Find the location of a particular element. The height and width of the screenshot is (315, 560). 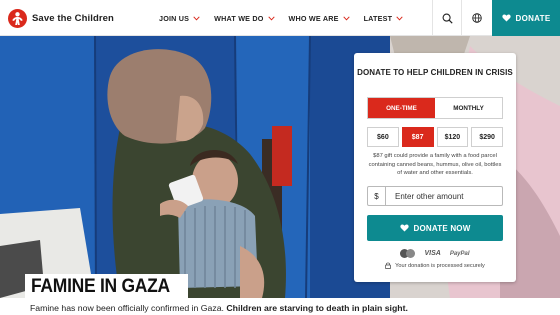

nav-label: JOIN US is located at coordinates (174, 18).